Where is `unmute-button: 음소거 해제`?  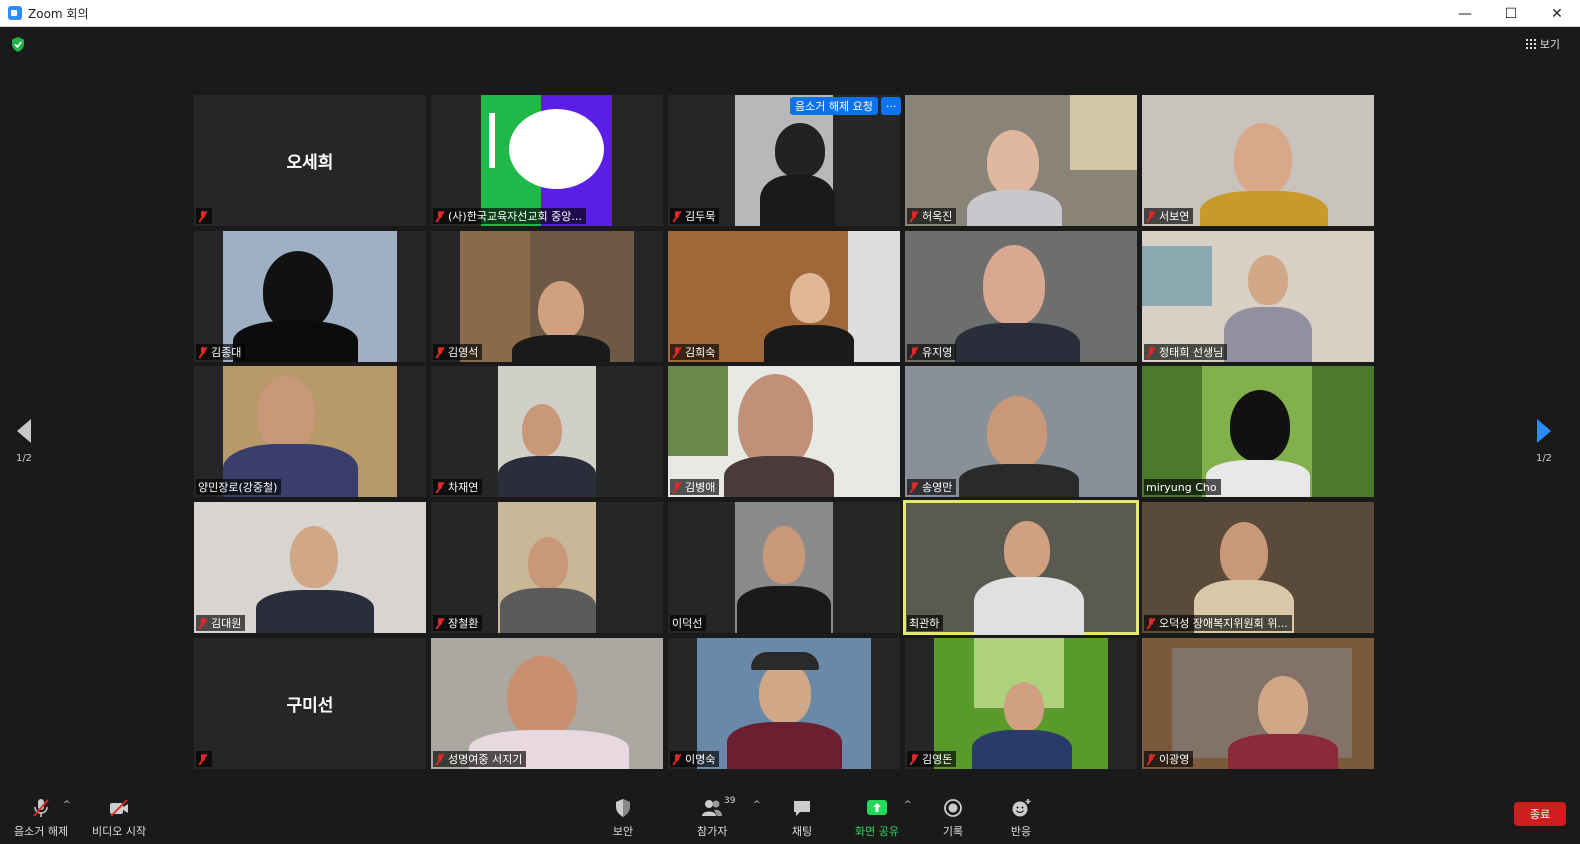 unmute-button: 음소거 해제 is located at coordinates (41, 818).